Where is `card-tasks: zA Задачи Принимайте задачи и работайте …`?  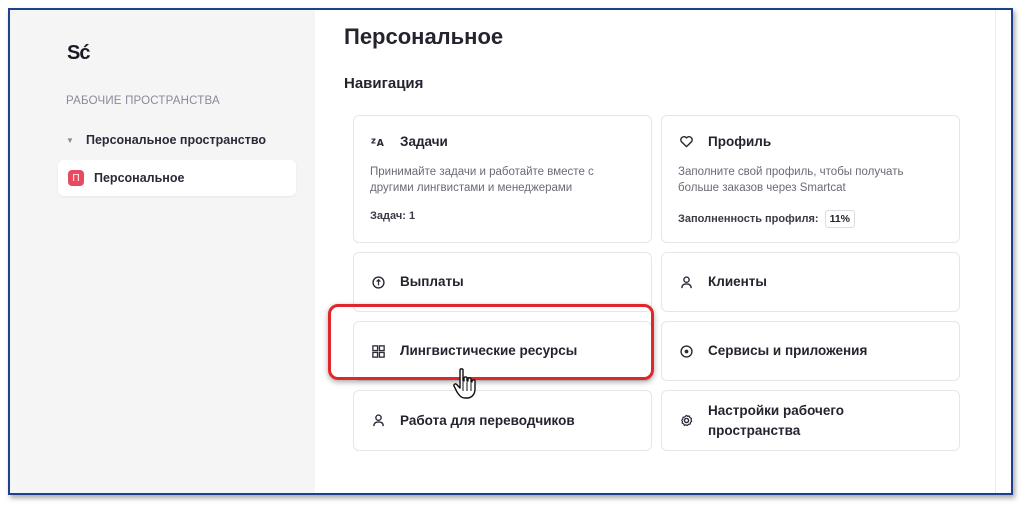 card-tasks: zA Задачи Принимайте задачи и работайте … is located at coordinates (502, 179).